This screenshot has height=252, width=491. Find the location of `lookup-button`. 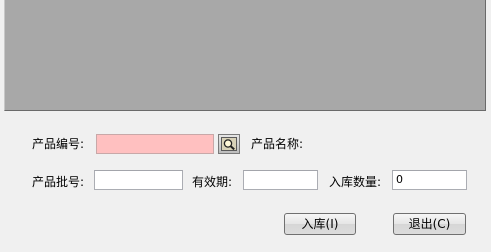

lookup-button is located at coordinates (229, 144).